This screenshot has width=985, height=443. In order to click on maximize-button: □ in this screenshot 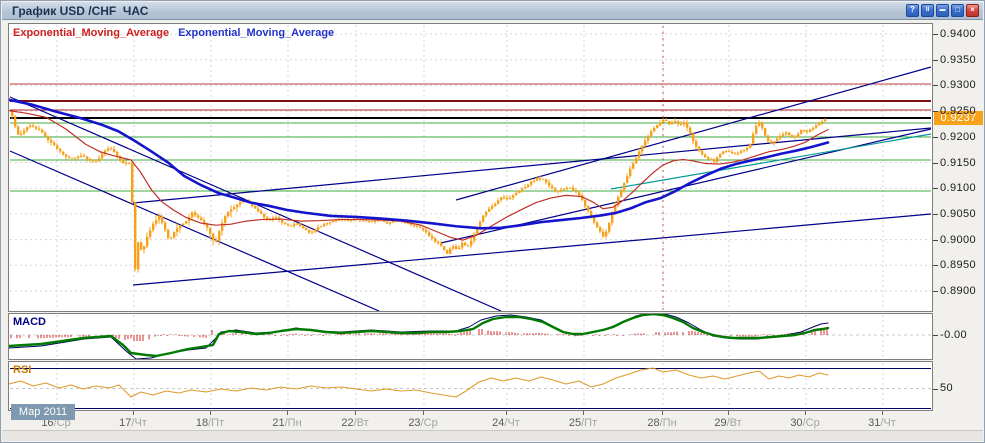, I will do `click(957, 10)`.